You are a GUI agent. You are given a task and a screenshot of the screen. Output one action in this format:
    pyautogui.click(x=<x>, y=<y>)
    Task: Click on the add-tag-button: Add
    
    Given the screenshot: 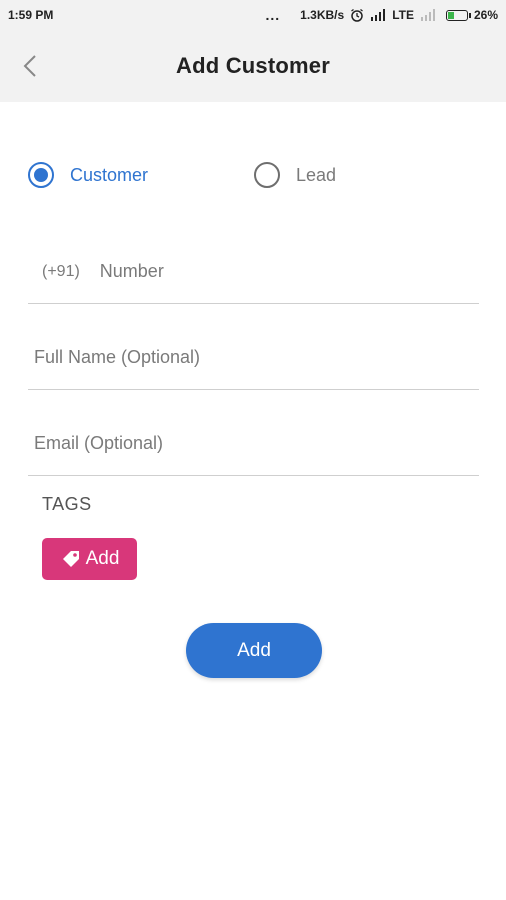 What is the action you would take?
    pyautogui.click(x=89, y=559)
    